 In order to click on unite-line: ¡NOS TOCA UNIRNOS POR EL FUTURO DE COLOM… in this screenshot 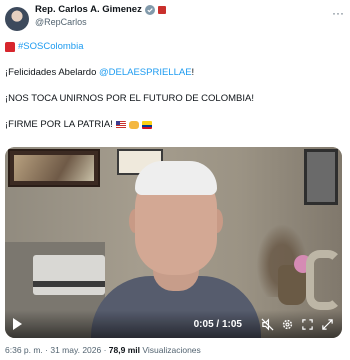, I will do `click(129, 98)`.